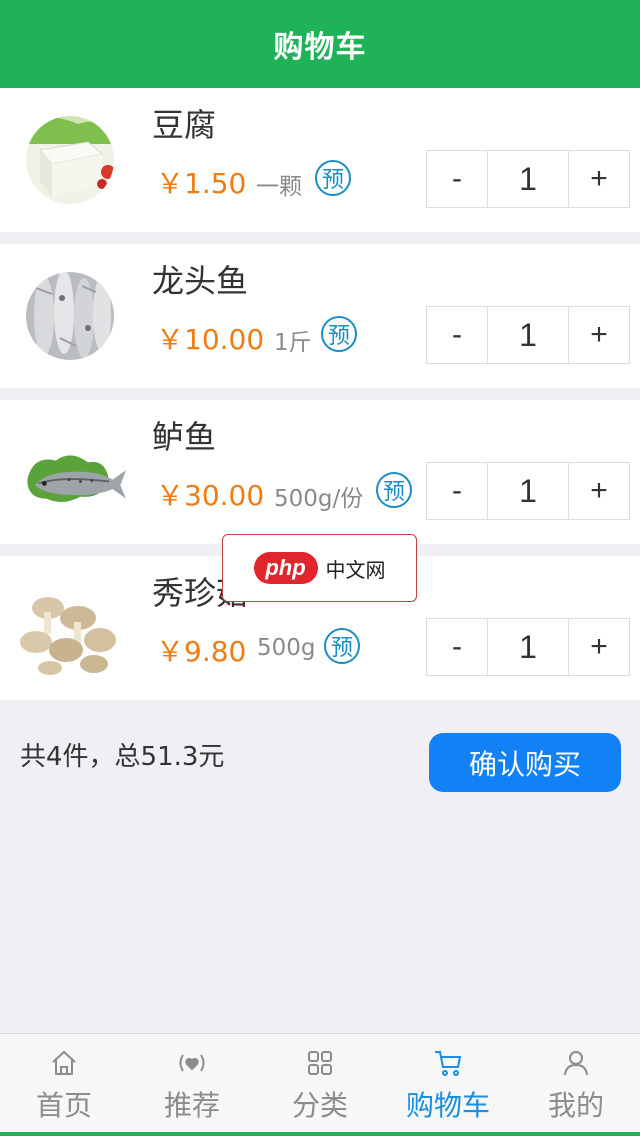 Image resolution: width=640 pixels, height=1136 pixels. I want to click on cart-item: 豆腐 ￥1.50 一颗 预 - 1 +, so click(320, 160).